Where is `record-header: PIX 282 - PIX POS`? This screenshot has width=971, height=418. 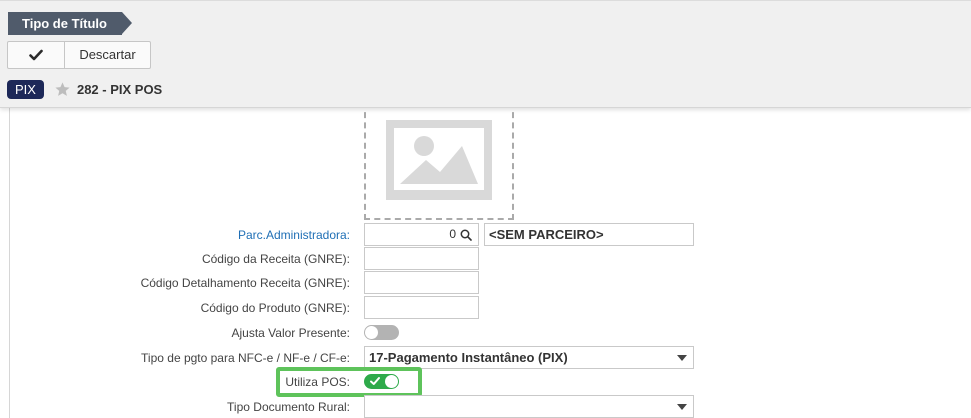
record-header: PIX 282 - PIX POS is located at coordinates (84, 89).